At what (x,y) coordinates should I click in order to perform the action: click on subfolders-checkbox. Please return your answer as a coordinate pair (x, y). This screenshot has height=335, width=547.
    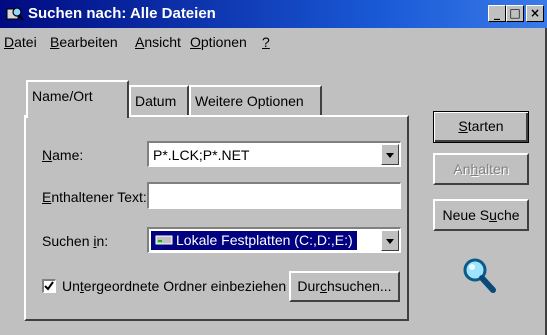
    Looking at the image, I should click on (49, 286).